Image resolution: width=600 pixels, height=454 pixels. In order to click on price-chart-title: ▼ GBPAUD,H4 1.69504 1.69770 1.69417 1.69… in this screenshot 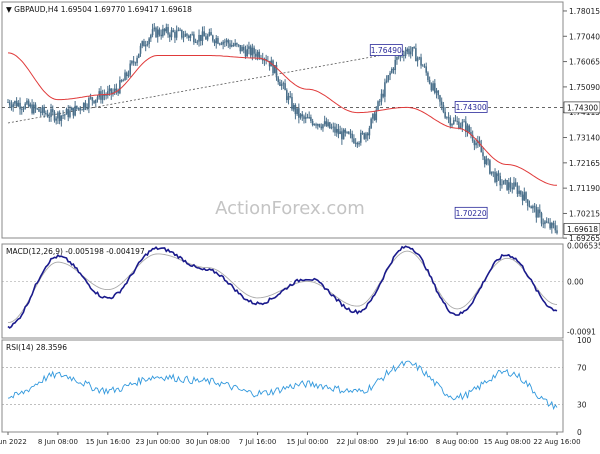, I will do `click(99, 9)`.